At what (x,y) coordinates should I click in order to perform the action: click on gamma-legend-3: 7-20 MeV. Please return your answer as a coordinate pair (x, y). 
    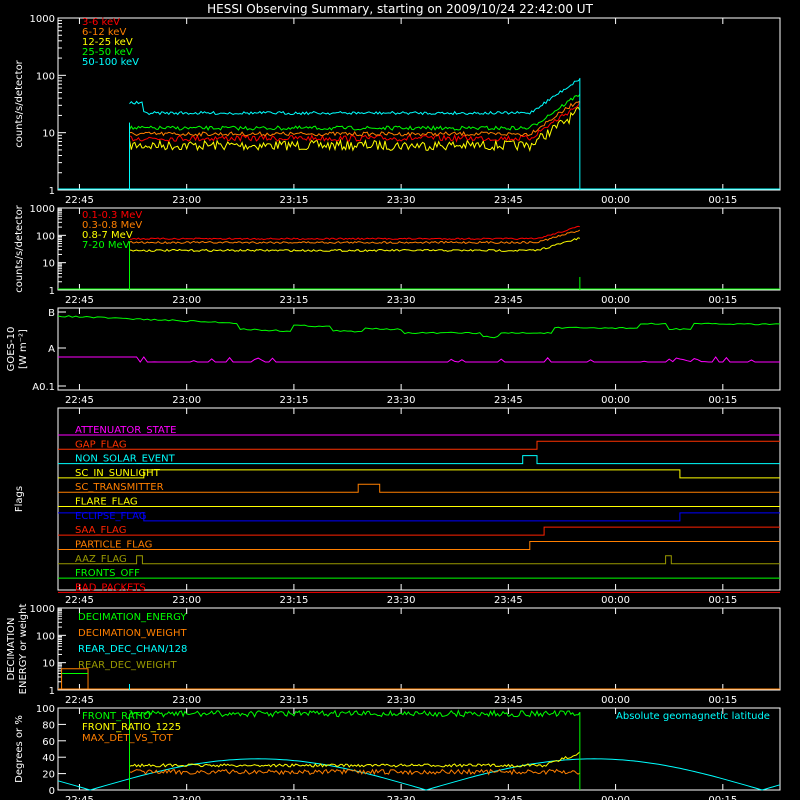
    Looking at the image, I should click on (106, 245).